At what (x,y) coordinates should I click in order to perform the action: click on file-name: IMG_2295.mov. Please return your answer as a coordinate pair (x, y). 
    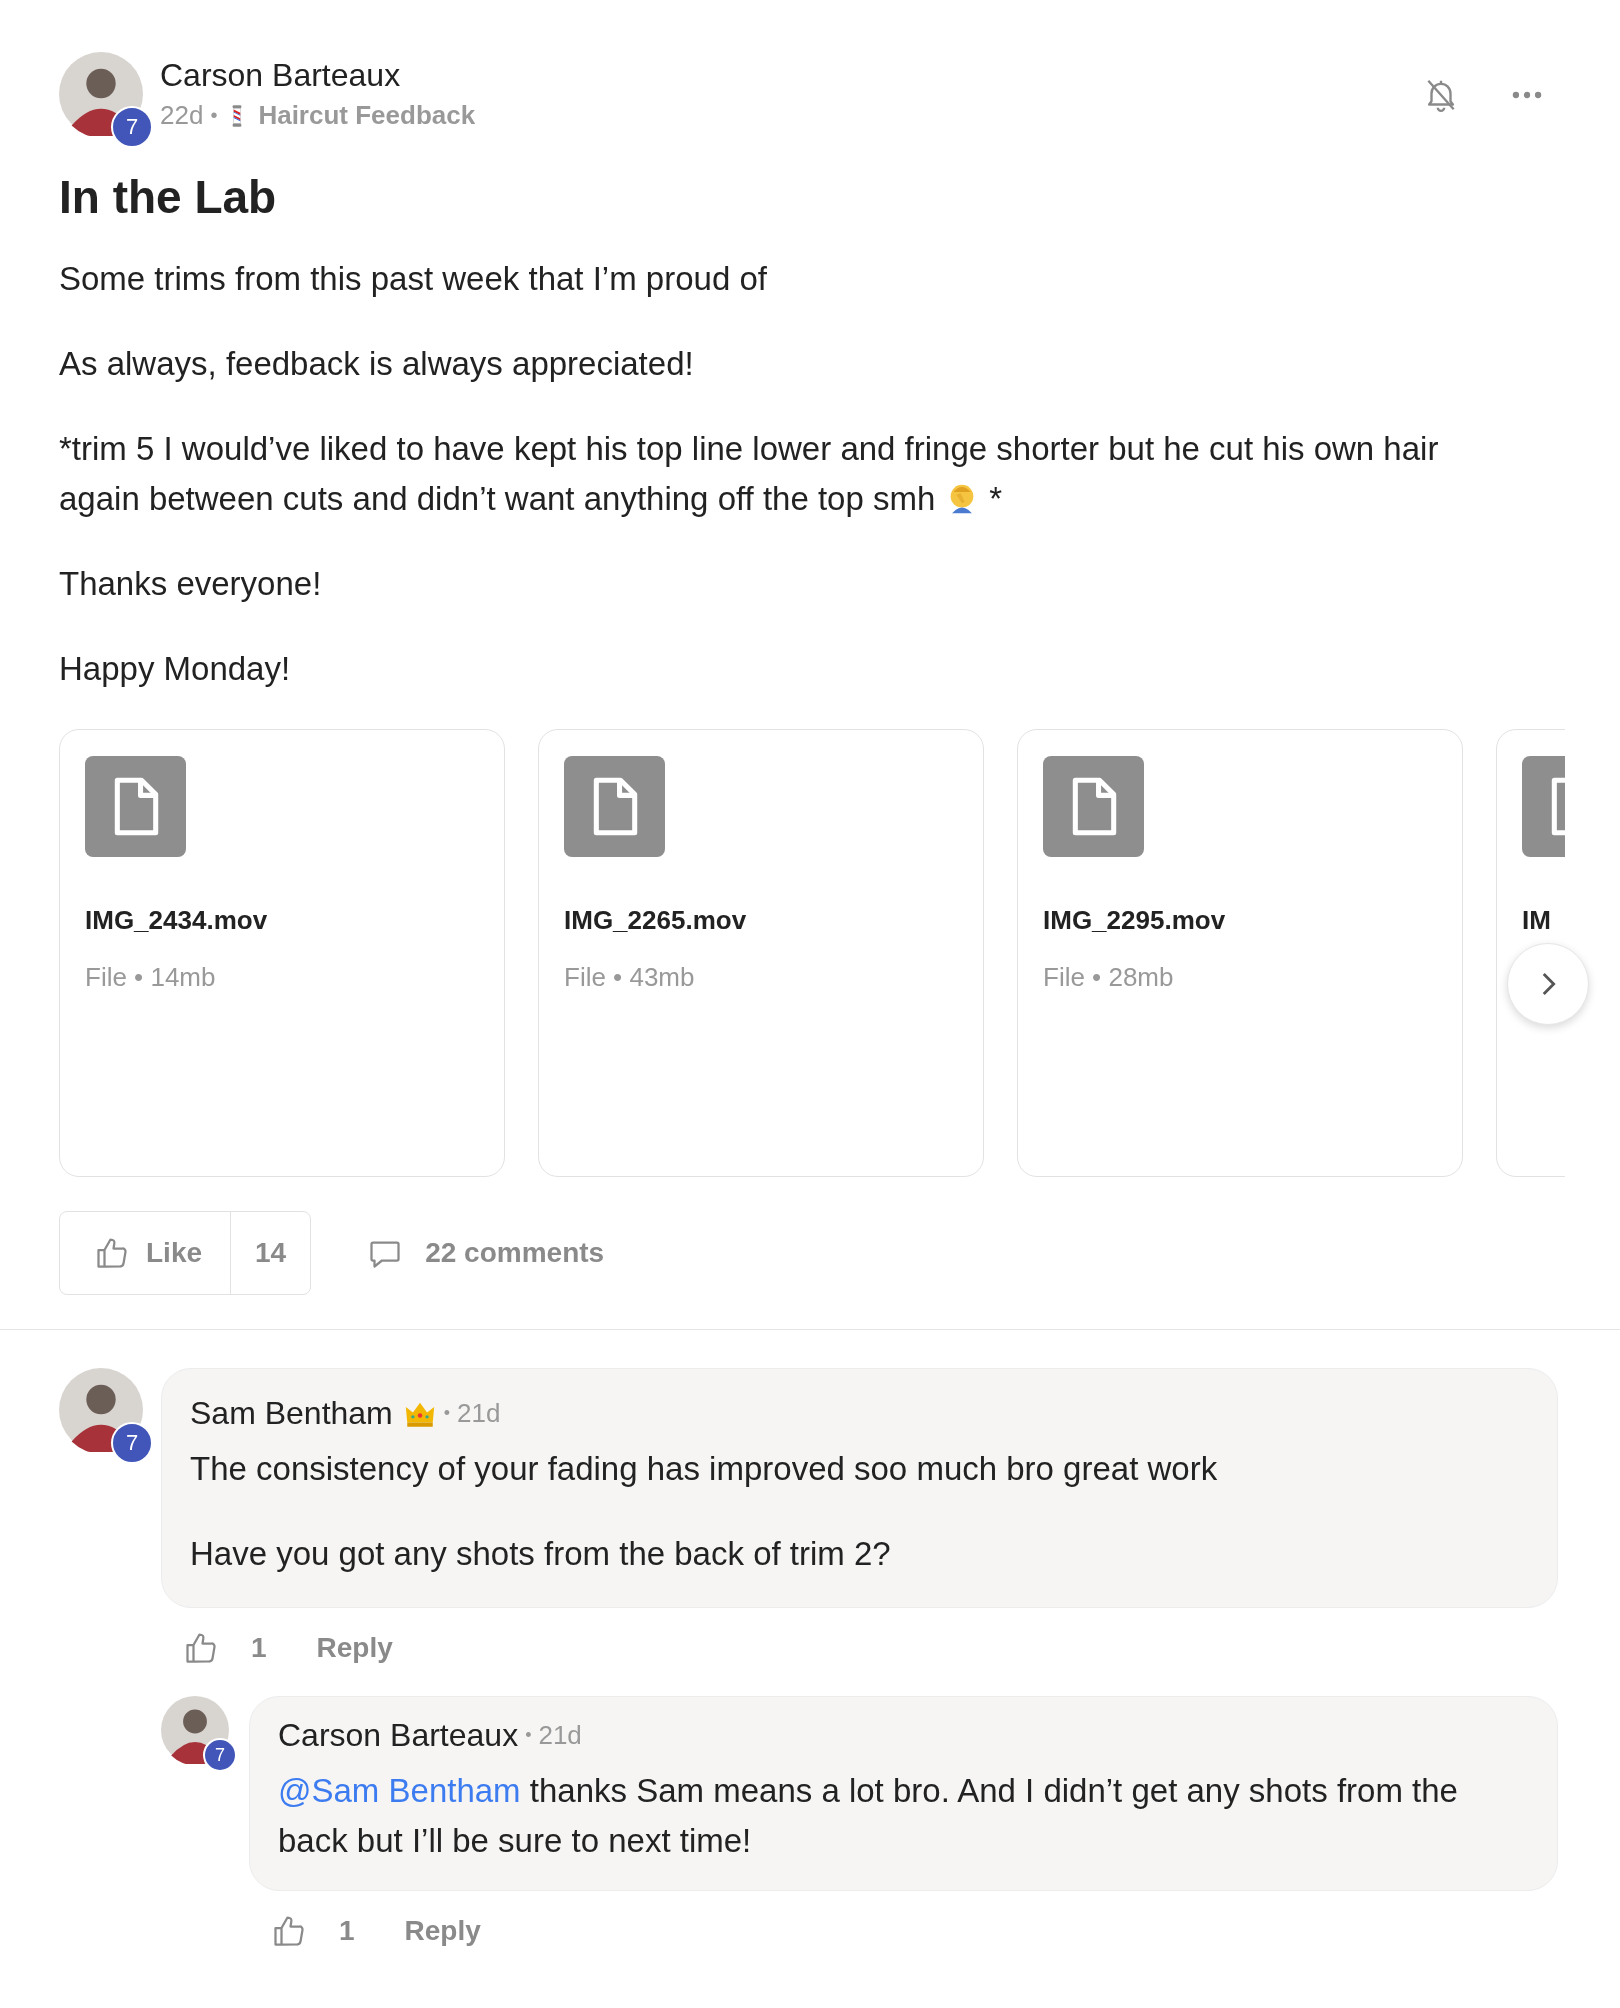
    Looking at the image, I should click on (1135, 920).